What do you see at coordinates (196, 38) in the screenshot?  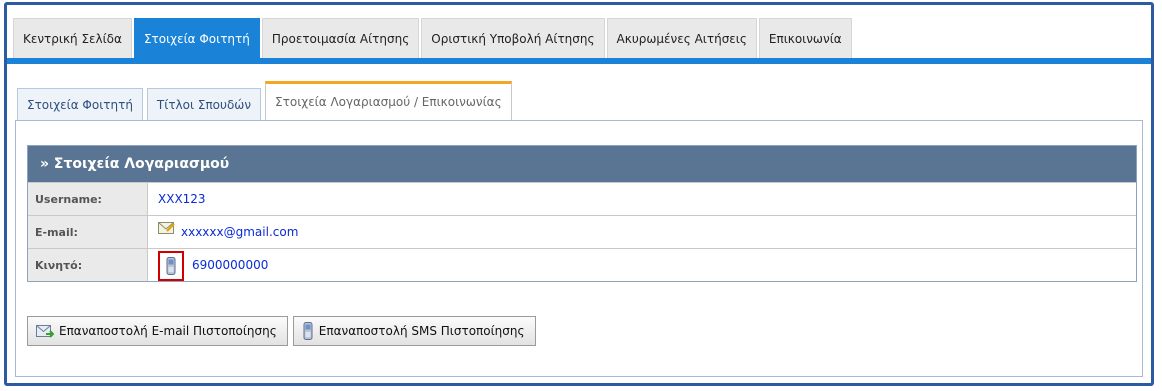 I see `nav-tab-student-details: Στοιχεία Φοιτητή` at bounding box center [196, 38].